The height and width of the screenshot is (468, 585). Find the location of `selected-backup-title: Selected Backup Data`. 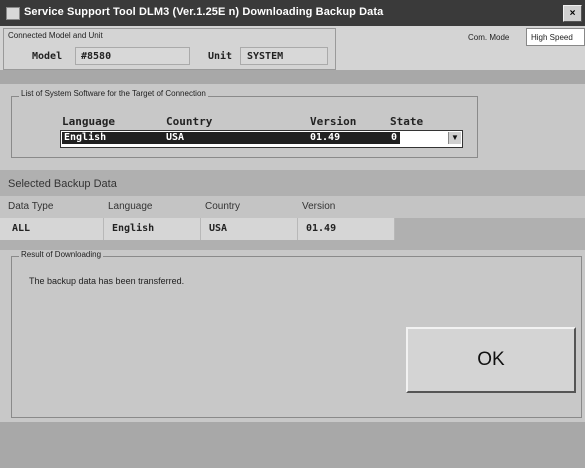

selected-backup-title: Selected Backup Data is located at coordinates (62, 184).